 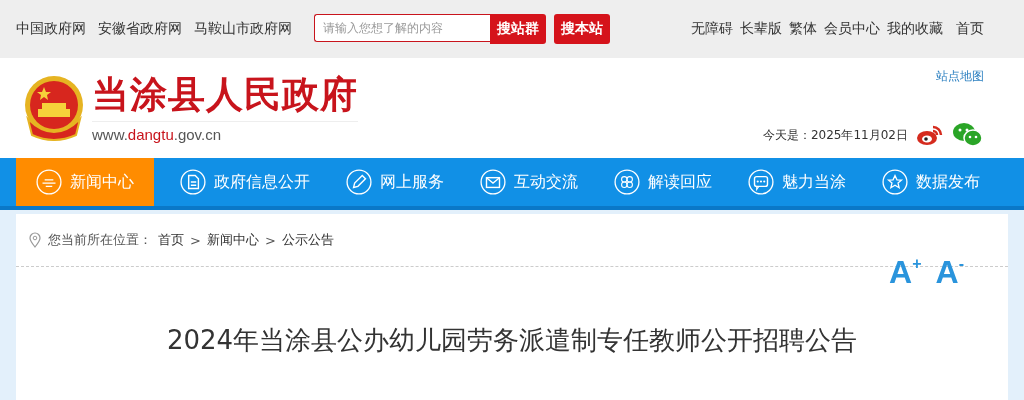 What do you see at coordinates (512, 340) in the screenshot?
I see `article-title: 2024年当涂县公办幼儿园劳务派遣制专任教师公开招聘公告` at bounding box center [512, 340].